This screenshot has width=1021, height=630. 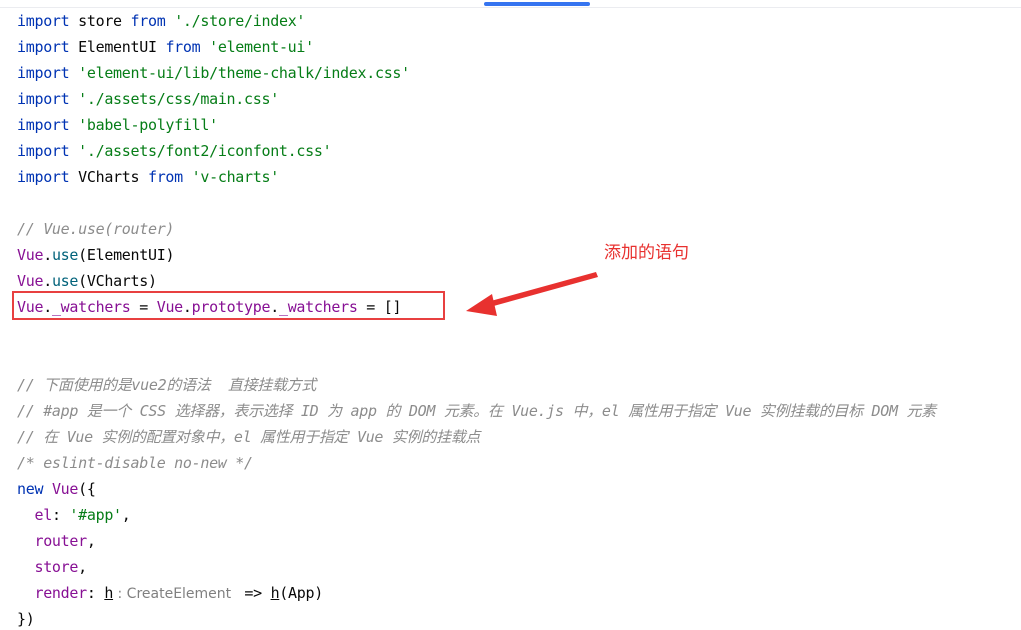 I want to click on code-line: import VCharts from 'v-charts', so click(x=476, y=177).